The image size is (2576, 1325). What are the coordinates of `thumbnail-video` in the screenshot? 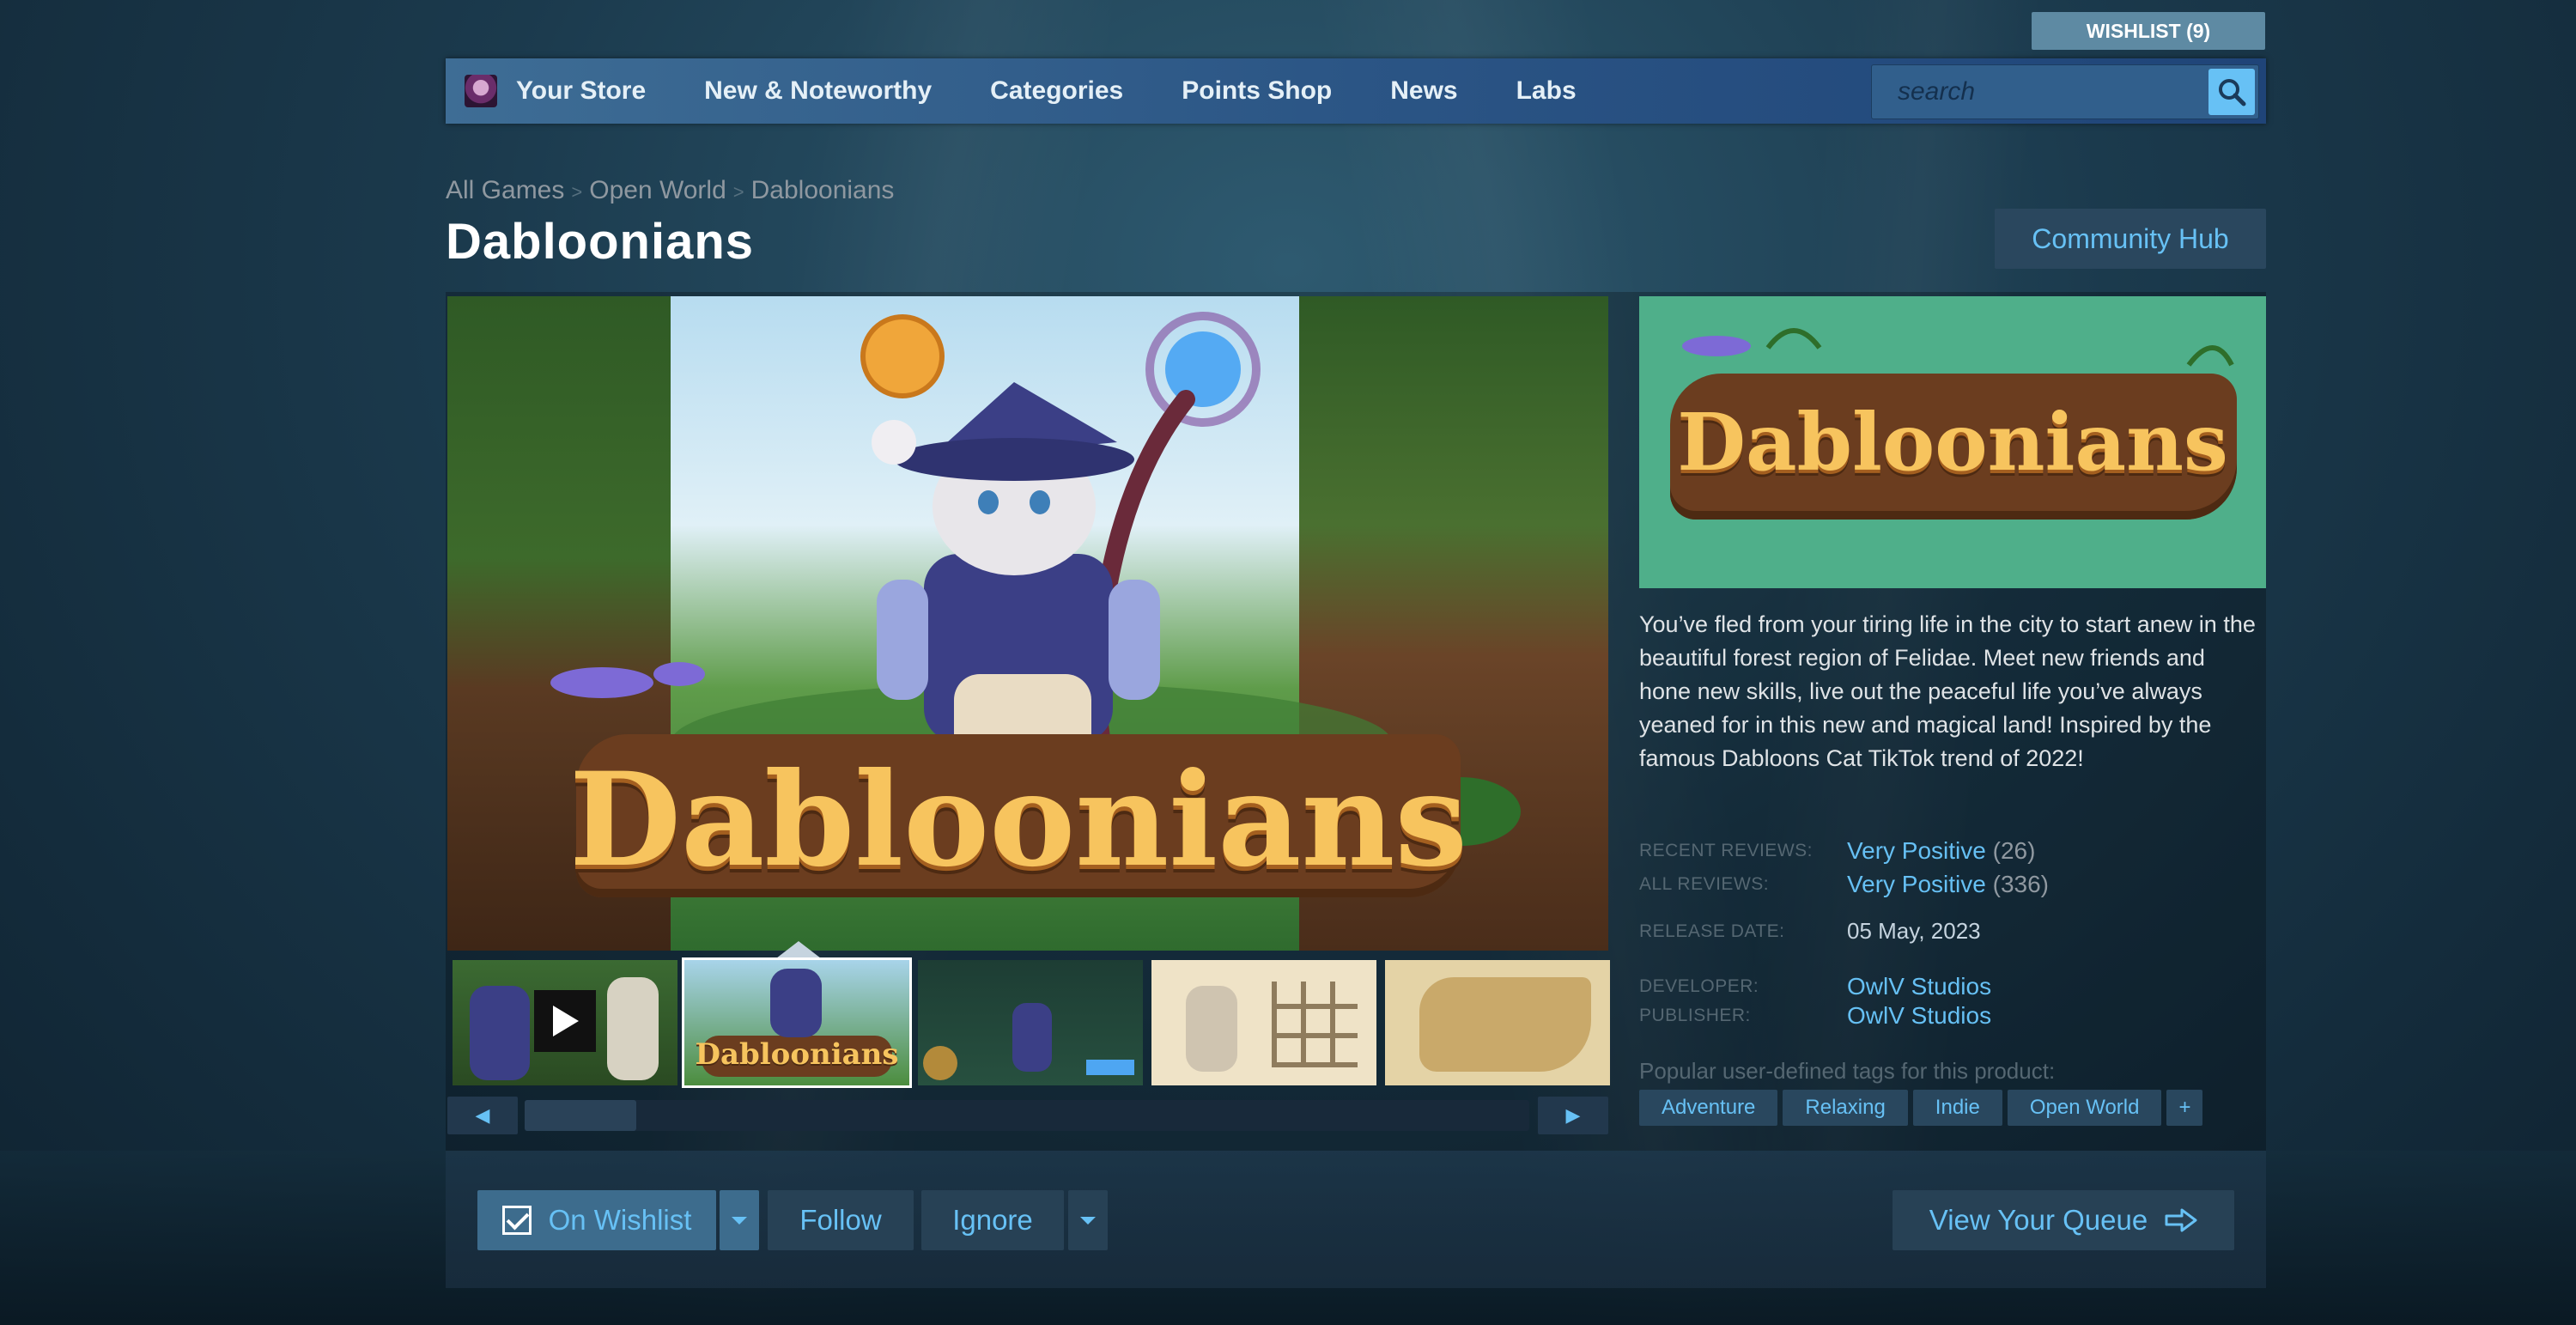 It's located at (565, 1022).